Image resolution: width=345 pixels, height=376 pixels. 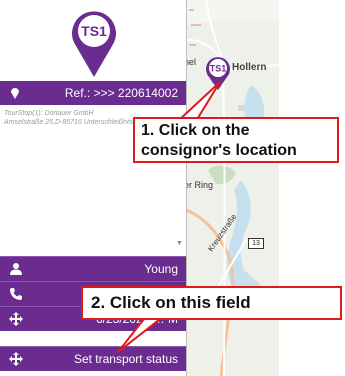 I want to click on map-town-label: Hollern, so click(x=249, y=67).